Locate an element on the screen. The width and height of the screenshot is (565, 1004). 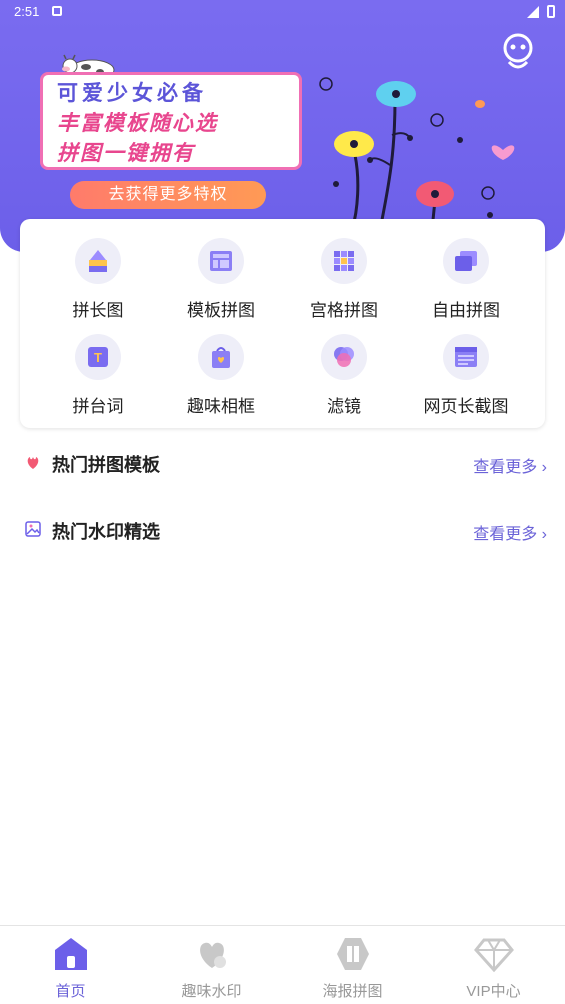
svg-text: T is located at coordinates (98, 357).